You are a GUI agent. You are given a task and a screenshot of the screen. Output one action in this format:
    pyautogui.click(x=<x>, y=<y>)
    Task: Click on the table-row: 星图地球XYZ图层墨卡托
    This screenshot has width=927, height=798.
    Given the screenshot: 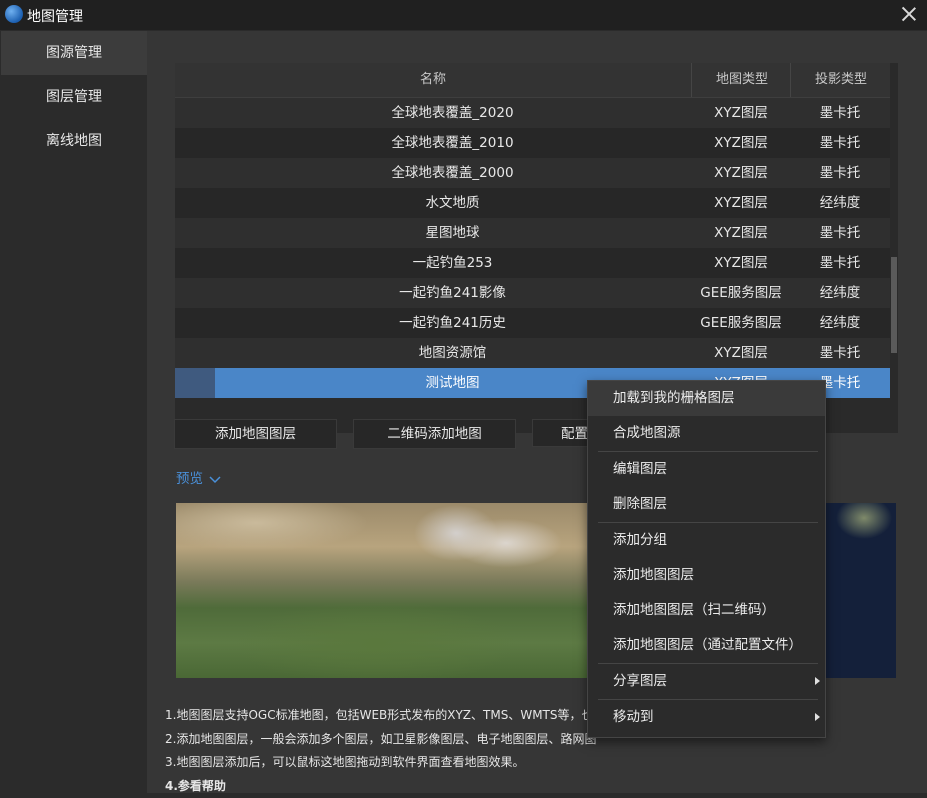 What is the action you would take?
    pyautogui.click(x=532, y=233)
    